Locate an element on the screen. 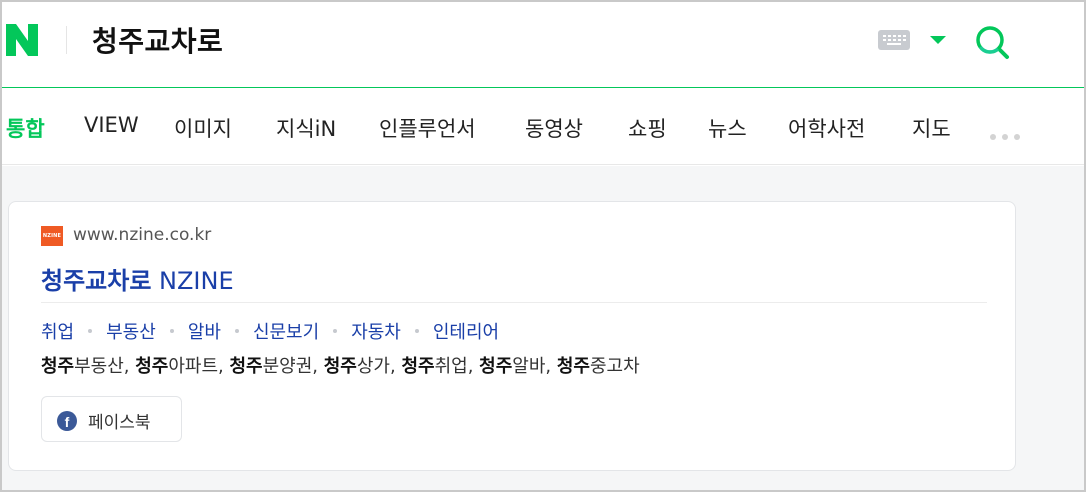 The height and width of the screenshot is (492, 1086). tab-map: 지도 is located at coordinates (931, 128).